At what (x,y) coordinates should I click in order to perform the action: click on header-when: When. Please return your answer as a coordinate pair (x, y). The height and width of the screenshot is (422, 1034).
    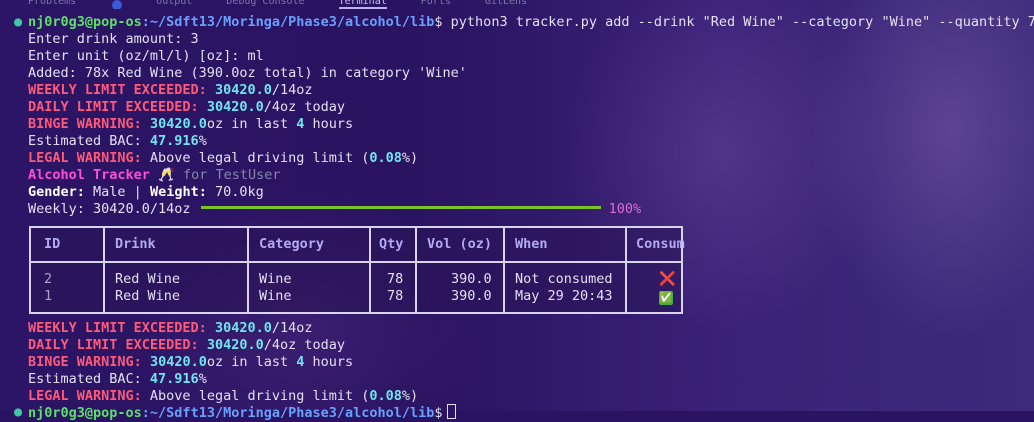
    Looking at the image, I should click on (531, 244).